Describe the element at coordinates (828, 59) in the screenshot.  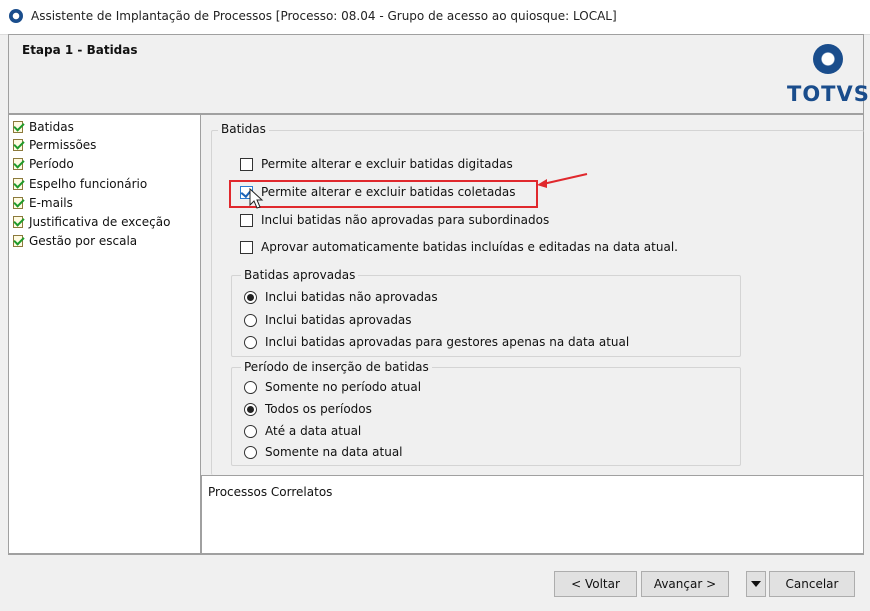
I see `totvs-logo-icon` at that location.